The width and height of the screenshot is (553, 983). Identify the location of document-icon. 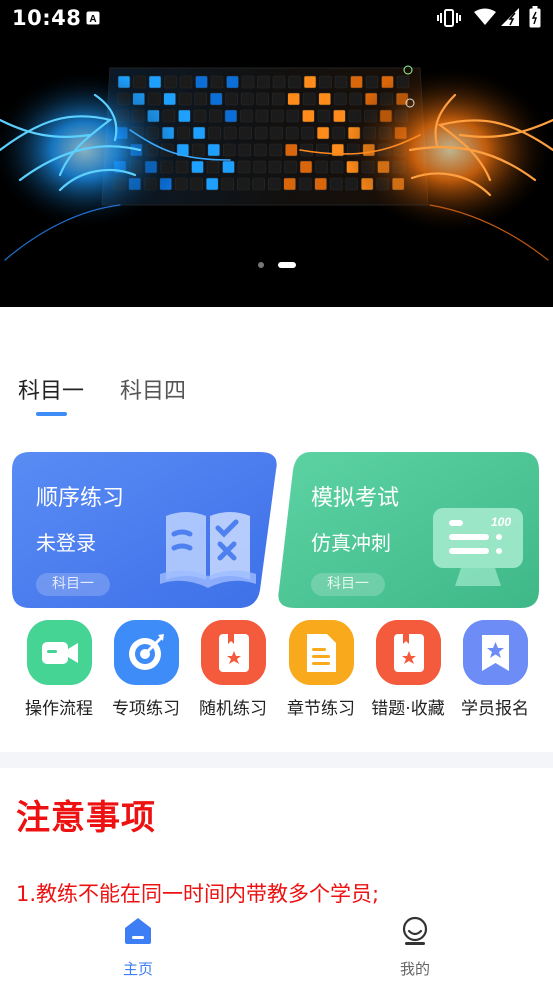
(321, 652).